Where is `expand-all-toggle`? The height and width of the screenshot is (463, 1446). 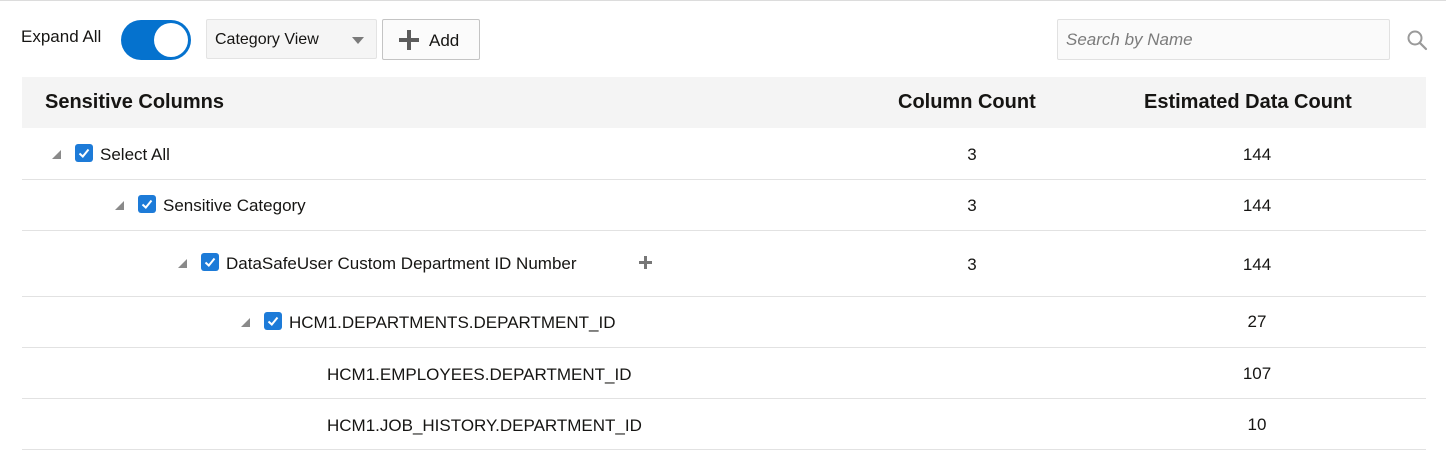 expand-all-toggle is located at coordinates (156, 40).